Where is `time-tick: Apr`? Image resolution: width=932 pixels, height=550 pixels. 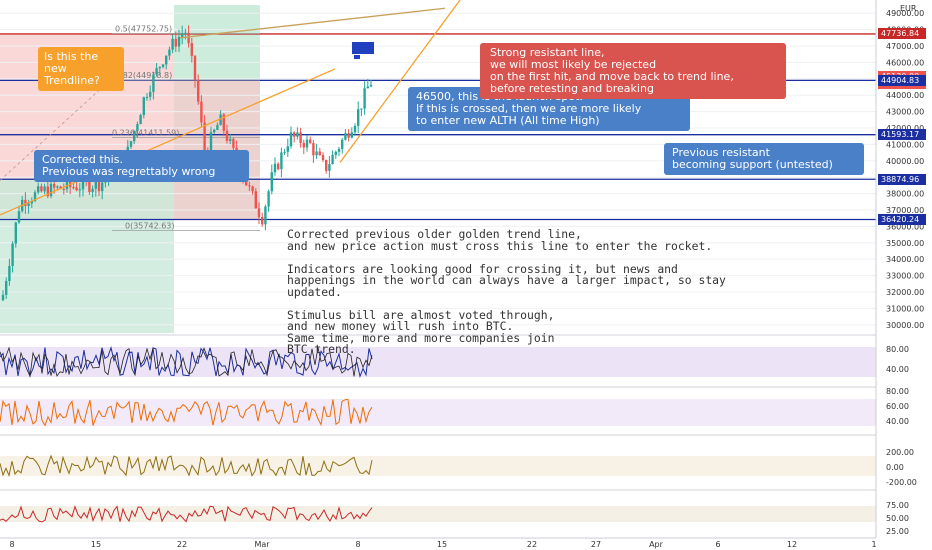
time-tick: Apr is located at coordinates (656, 544).